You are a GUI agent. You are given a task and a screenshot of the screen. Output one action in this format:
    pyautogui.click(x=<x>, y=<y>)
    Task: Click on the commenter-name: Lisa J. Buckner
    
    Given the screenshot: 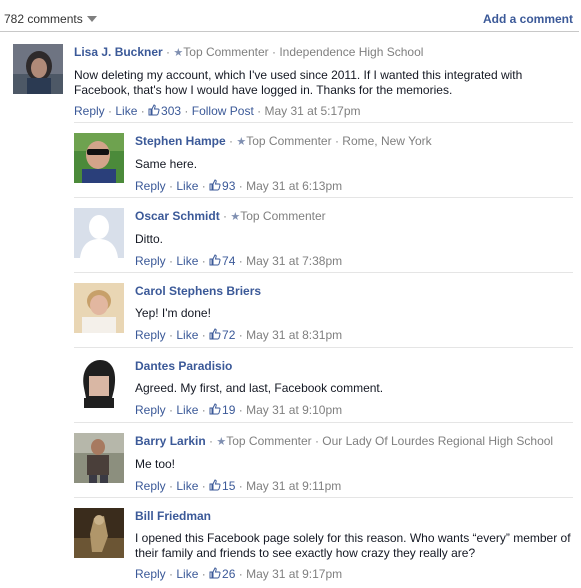 What is the action you would take?
    pyautogui.click(x=118, y=52)
    